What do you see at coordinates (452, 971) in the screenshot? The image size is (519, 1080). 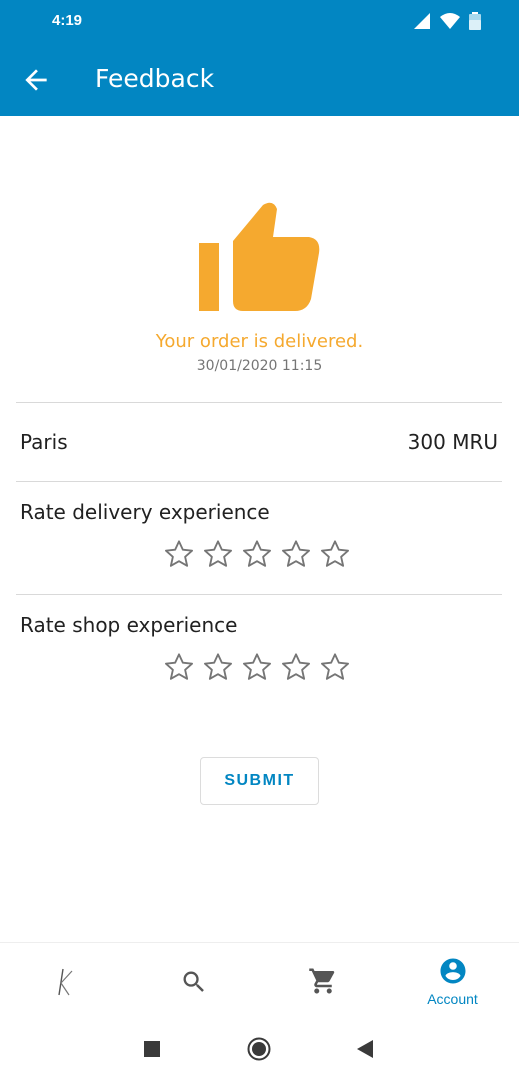 I see `account-icon` at bounding box center [452, 971].